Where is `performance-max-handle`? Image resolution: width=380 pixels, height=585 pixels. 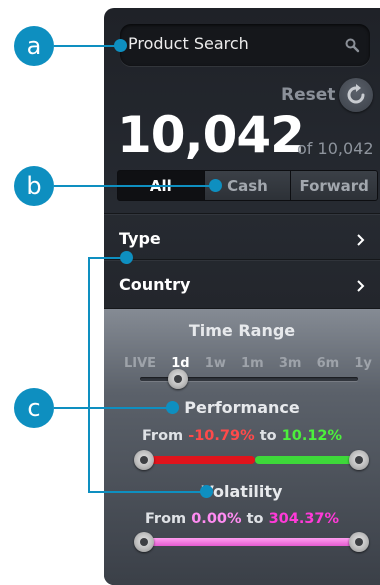
performance-max-handle is located at coordinates (359, 460).